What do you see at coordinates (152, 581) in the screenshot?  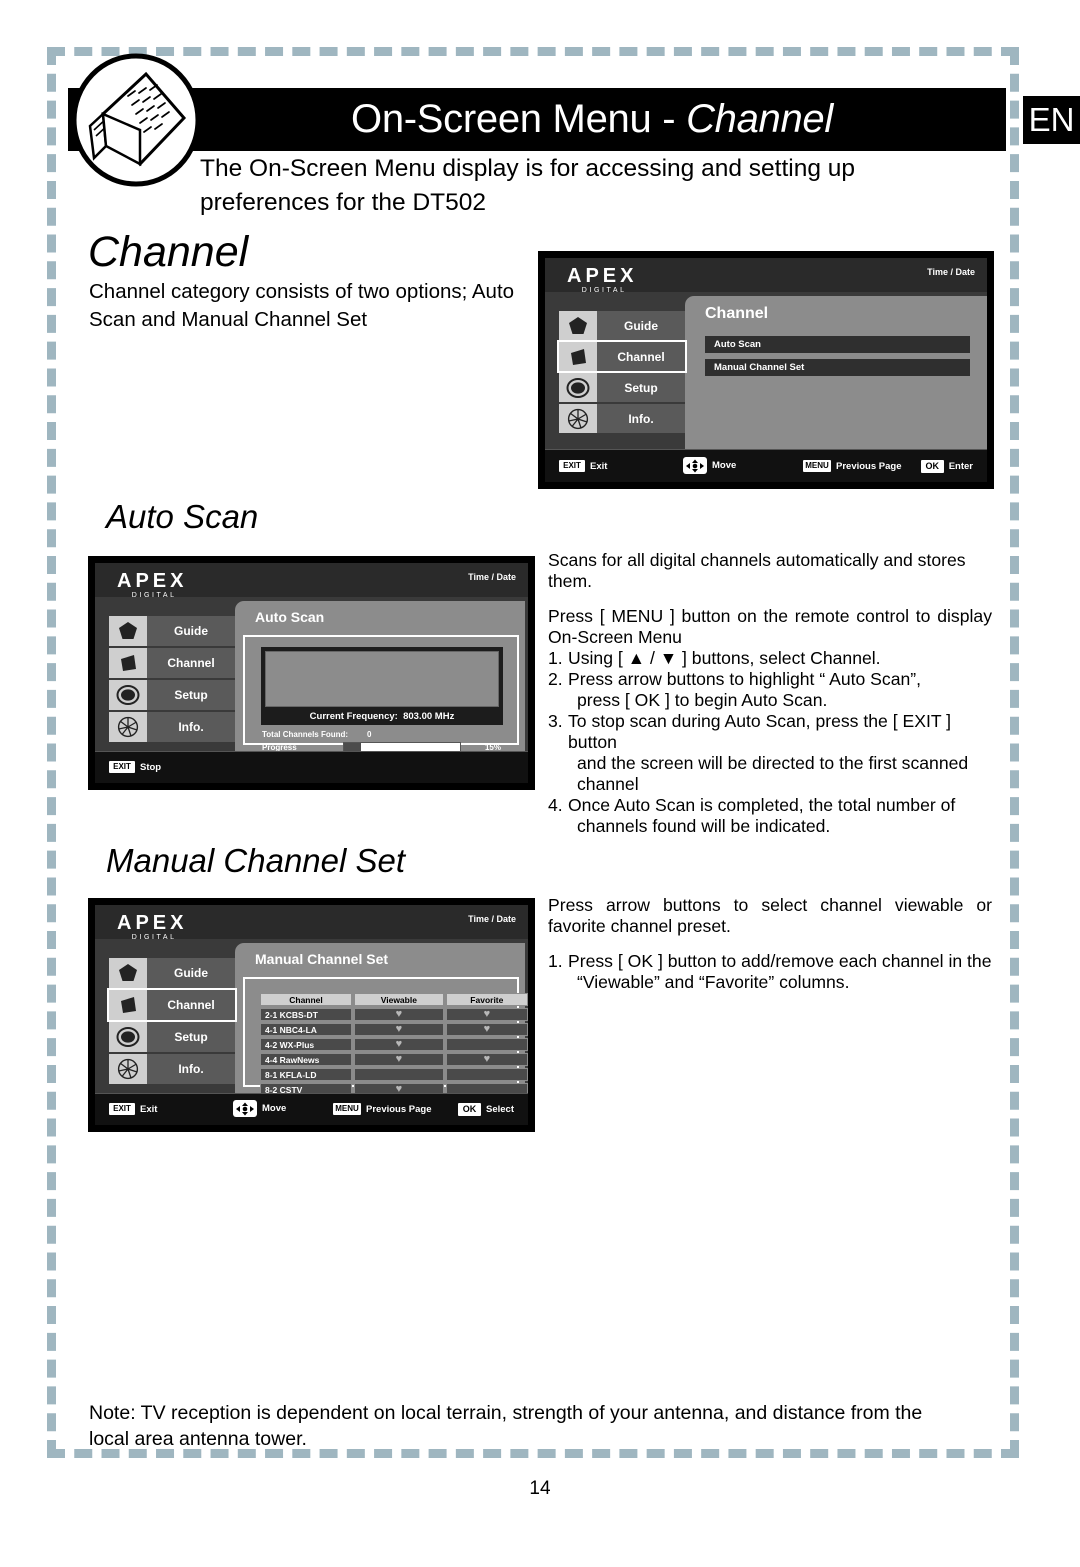 I see `apex-logo-main: APEX` at bounding box center [152, 581].